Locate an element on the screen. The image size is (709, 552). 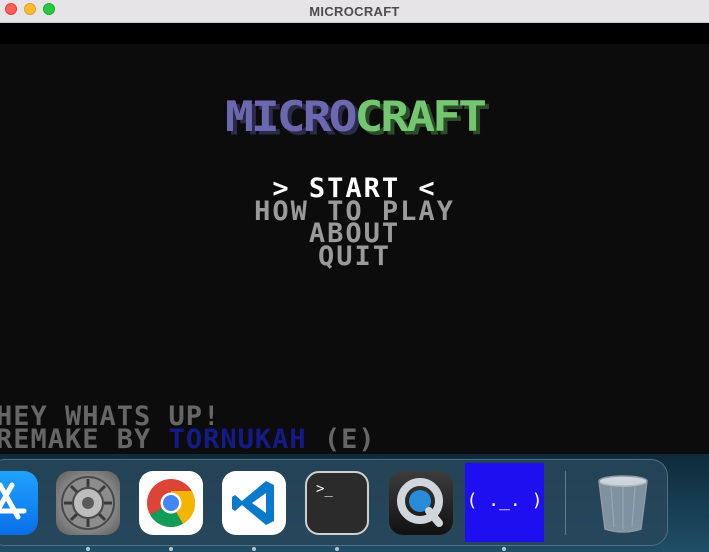
logo-craft: CRAFT is located at coordinates (420, 117).